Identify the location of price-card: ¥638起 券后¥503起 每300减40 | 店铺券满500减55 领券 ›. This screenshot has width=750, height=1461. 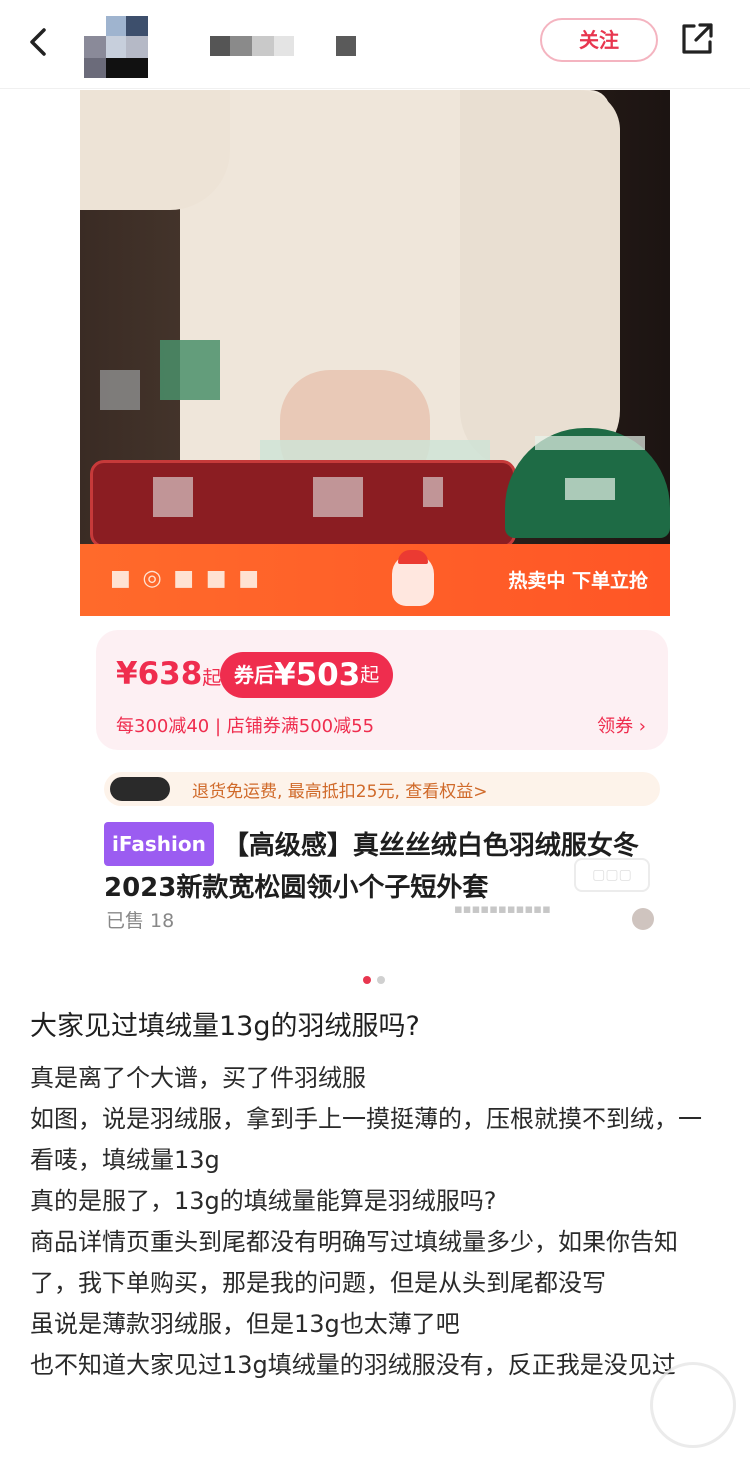
(382, 690).